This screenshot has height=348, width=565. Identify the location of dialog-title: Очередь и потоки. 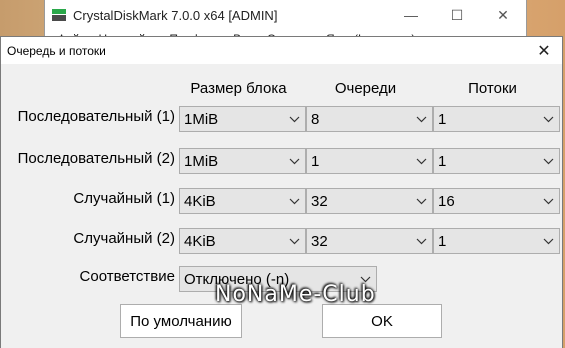
(56, 50).